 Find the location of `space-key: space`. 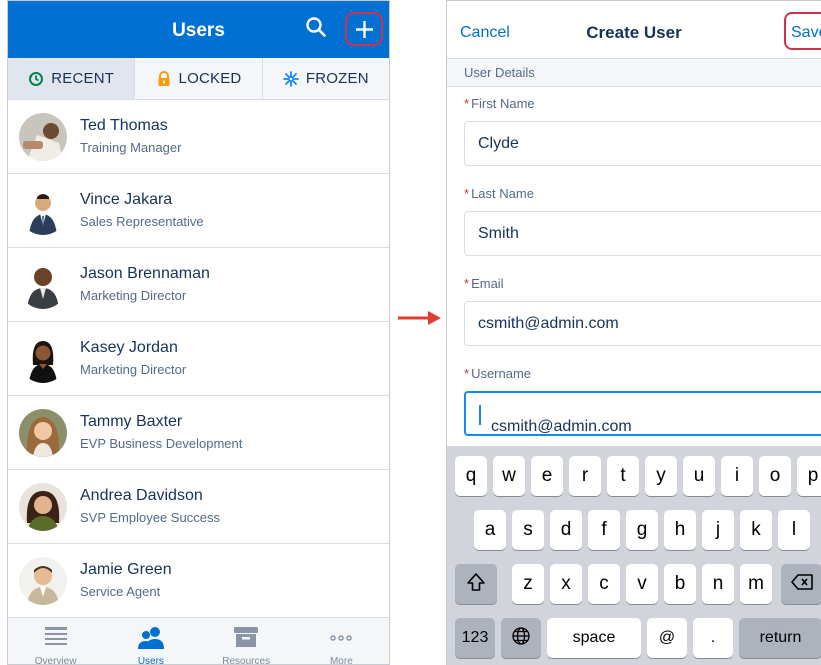

space-key: space is located at coordinates (594, 638).